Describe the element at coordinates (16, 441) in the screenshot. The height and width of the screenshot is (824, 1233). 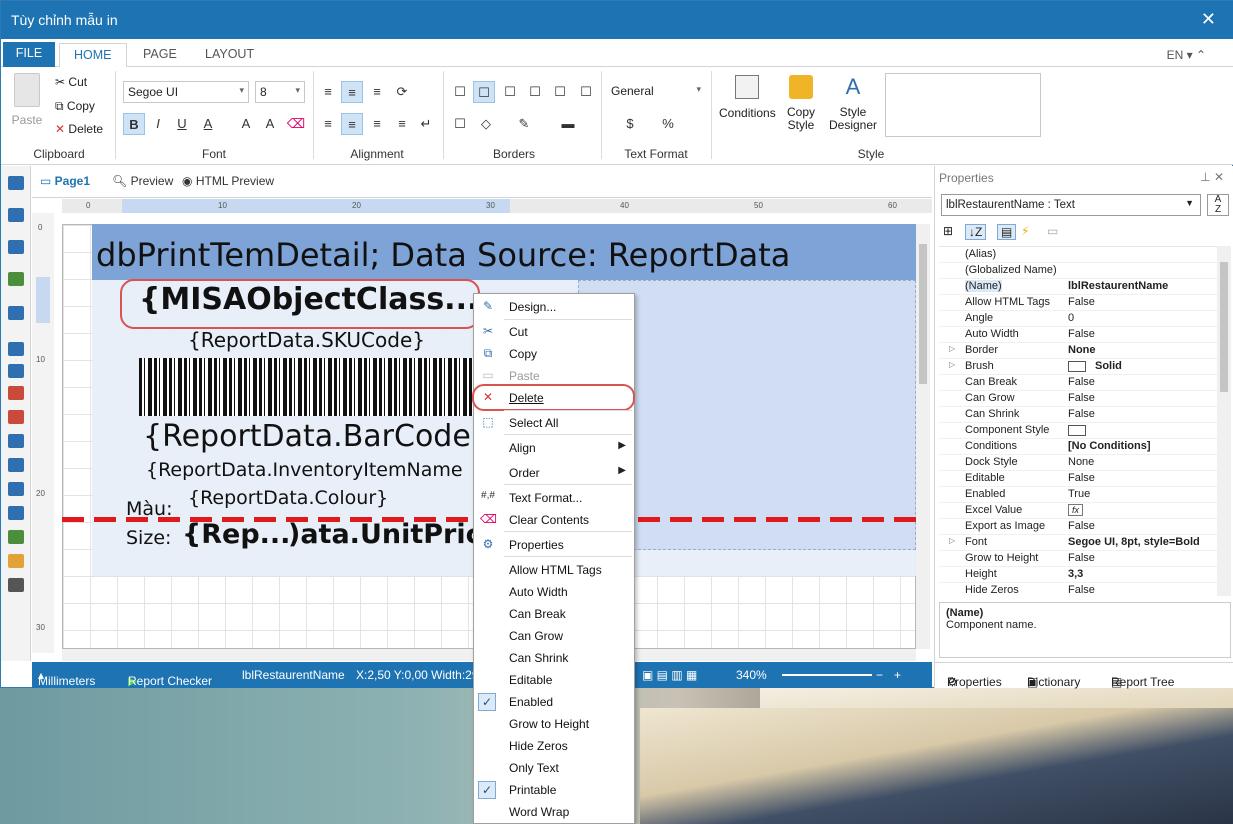
I see `panel-icon` at that location.